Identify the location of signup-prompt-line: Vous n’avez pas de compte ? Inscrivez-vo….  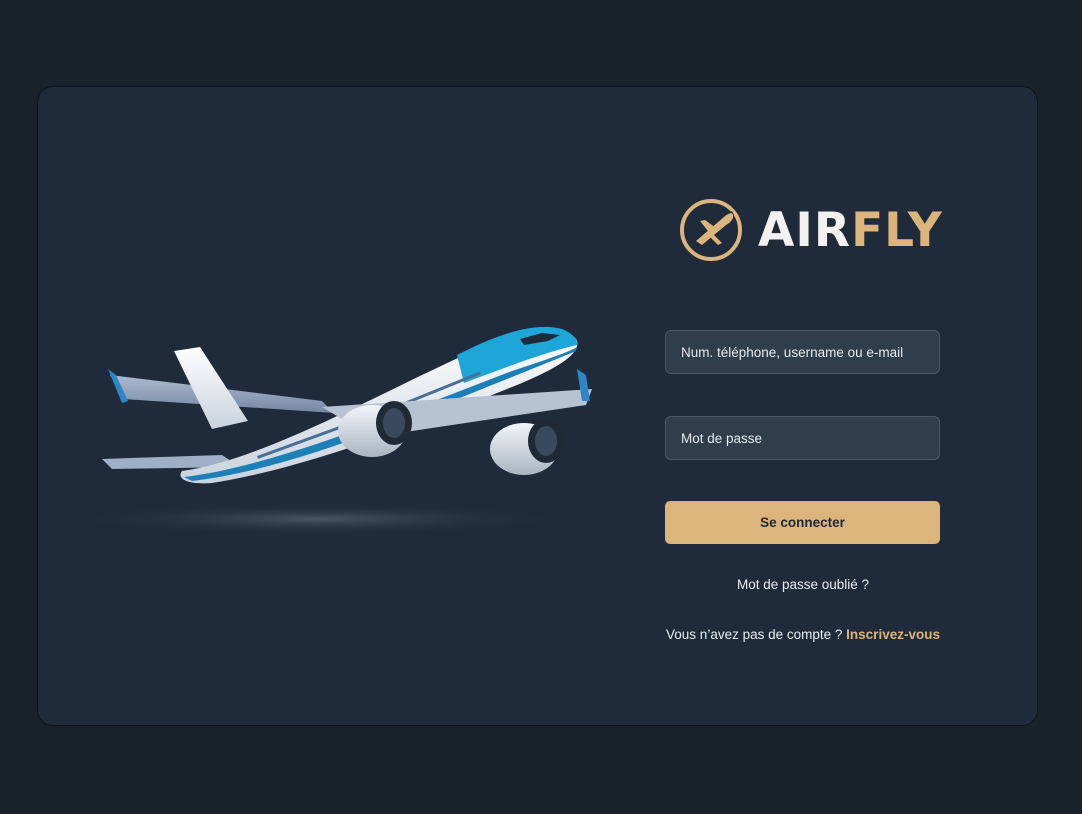
(803, 634).